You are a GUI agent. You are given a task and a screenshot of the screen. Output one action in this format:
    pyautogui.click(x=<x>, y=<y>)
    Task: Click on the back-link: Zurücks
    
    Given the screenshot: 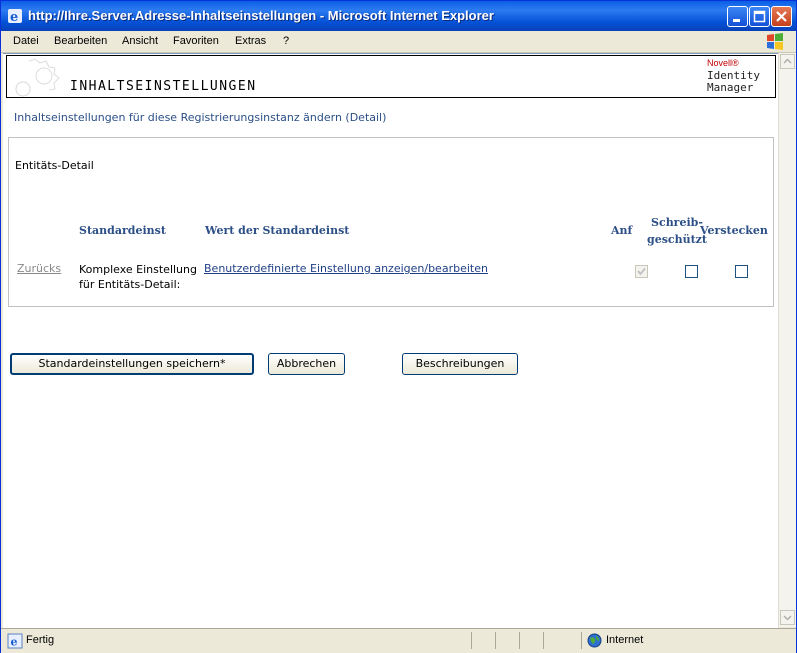 What is the action you would take?
    pyautogui.click(x=39, y=268)
    